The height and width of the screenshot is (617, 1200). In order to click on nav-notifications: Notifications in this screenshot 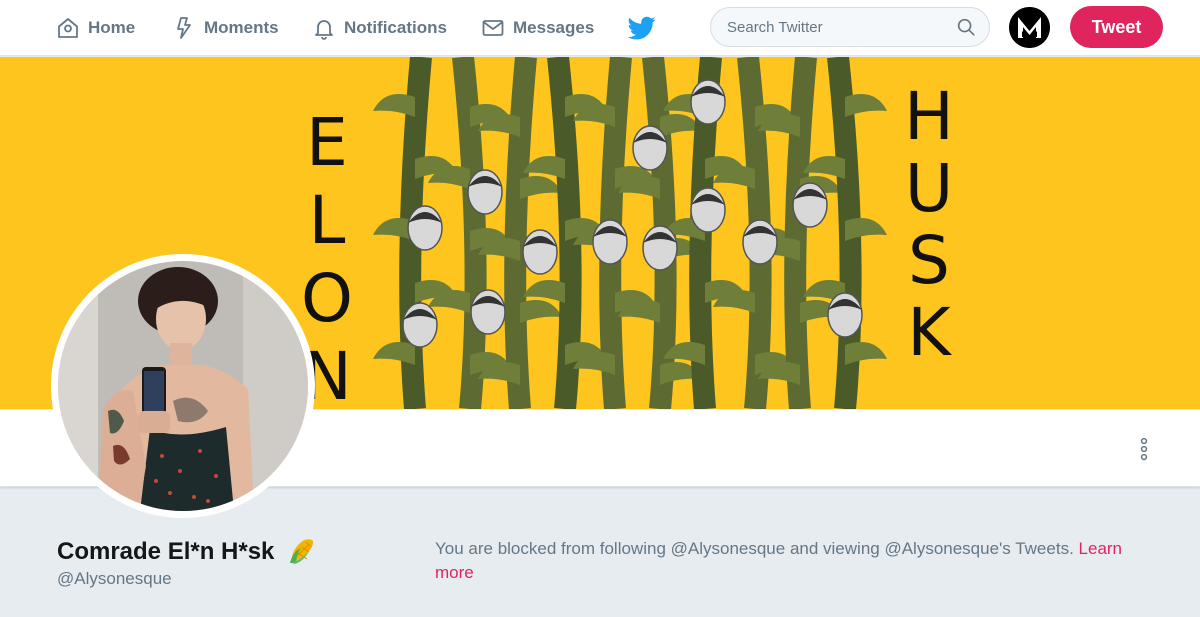, I will do `click(379, 28)`.